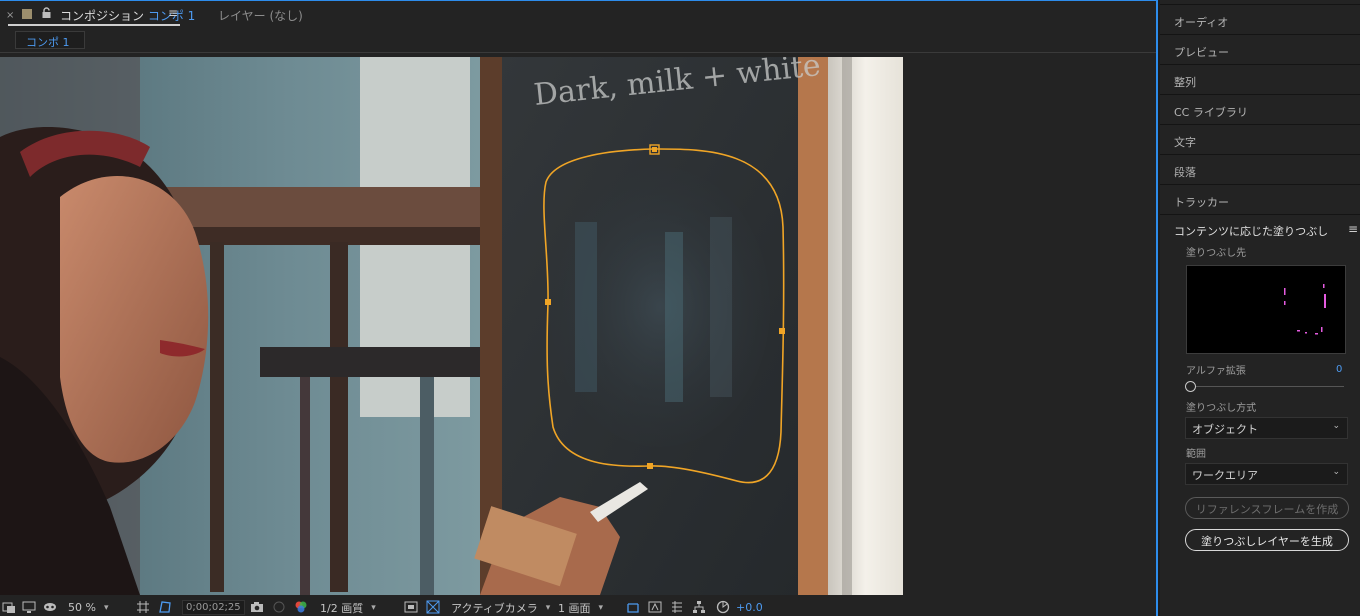 The width and height of the screenshot is (1360, 616). What do you see at coordinates (213, 607) in the screenshot?
I see `current-time-field: 0;00;02;25` at bounding box center [213, 607].